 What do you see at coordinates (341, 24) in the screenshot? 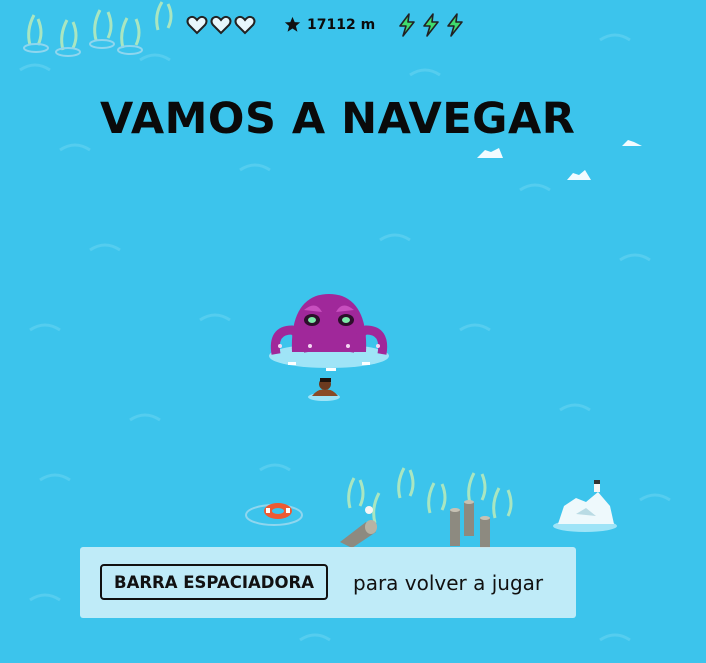
I see `distance-value: 17112 m` at bounding box center [341, 24].